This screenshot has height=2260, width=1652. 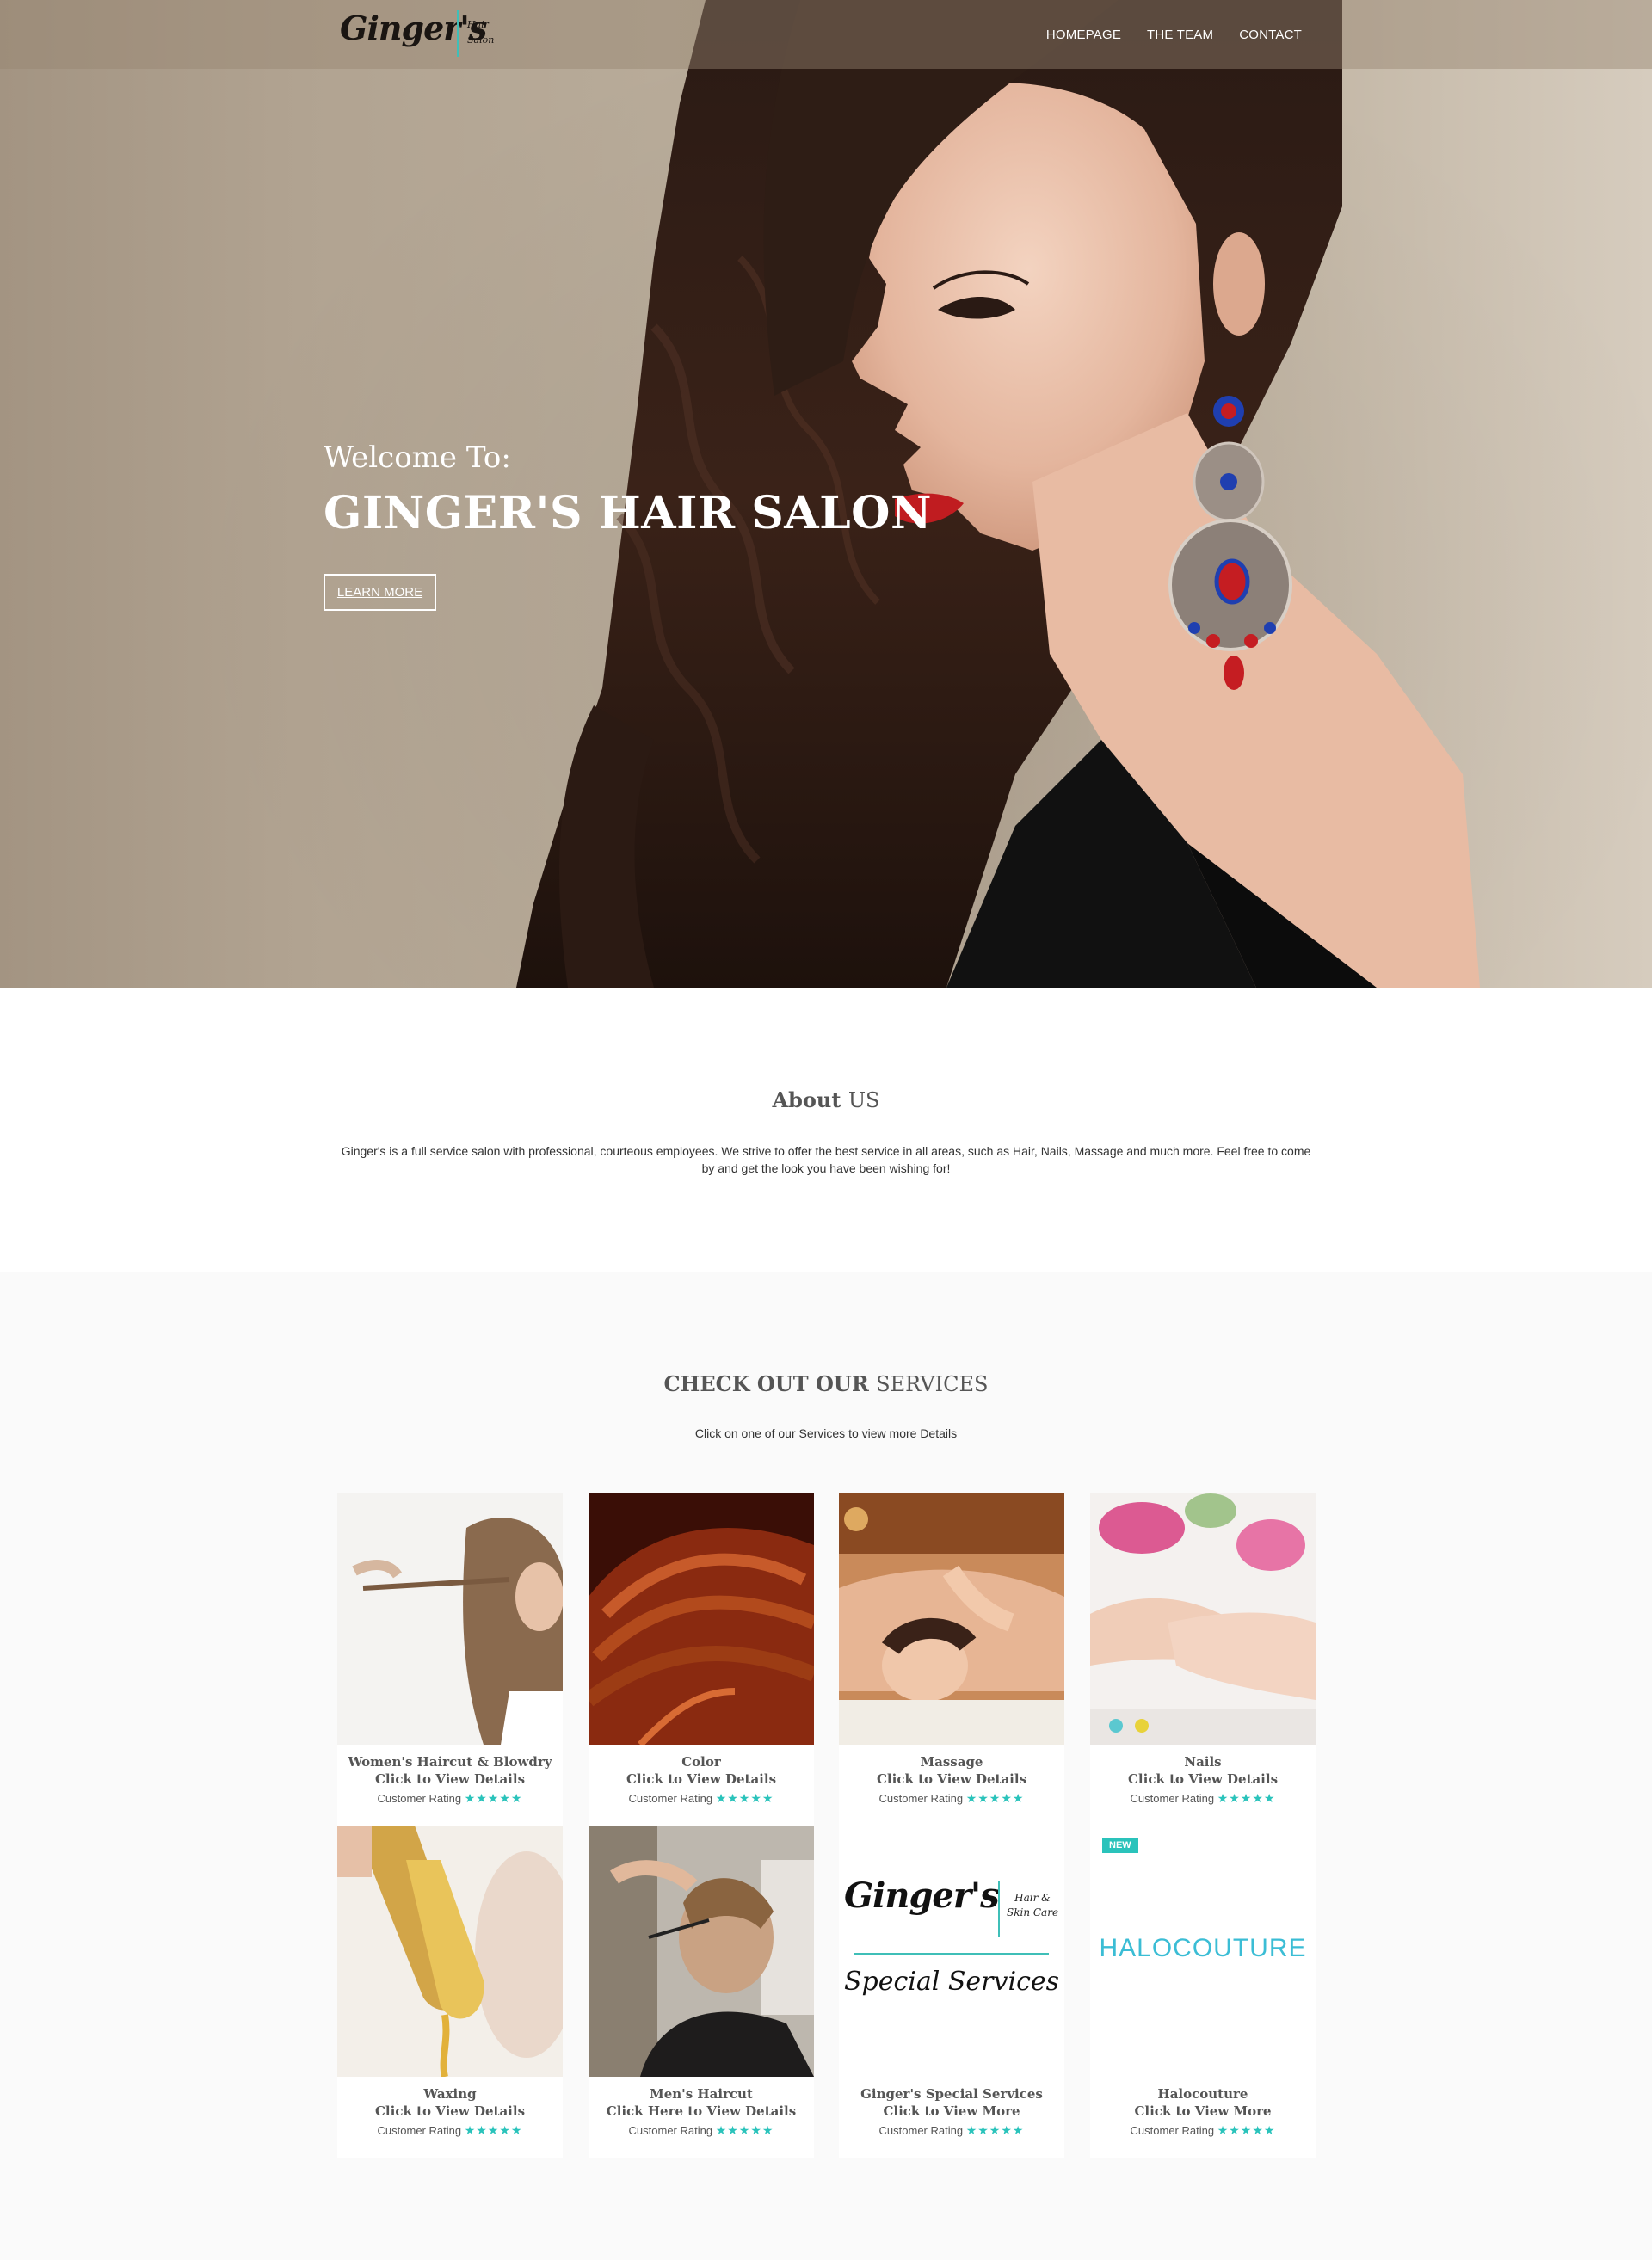 I want to click on nails-image, so click(x=1203, y=1619).